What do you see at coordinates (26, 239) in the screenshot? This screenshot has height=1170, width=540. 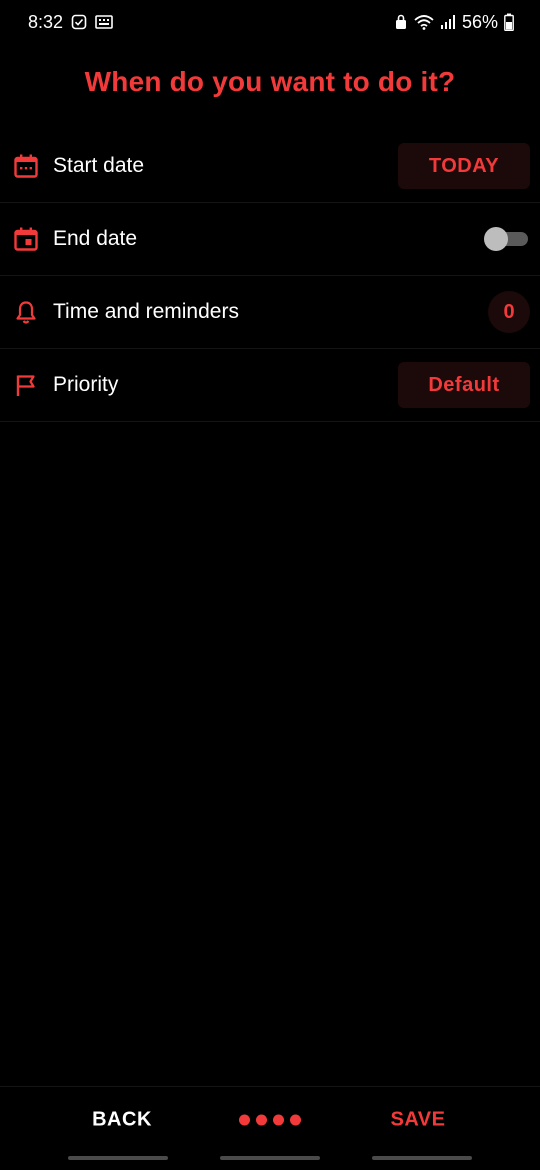 I see `calendar-event-icon` at bounding box center [26, 239].